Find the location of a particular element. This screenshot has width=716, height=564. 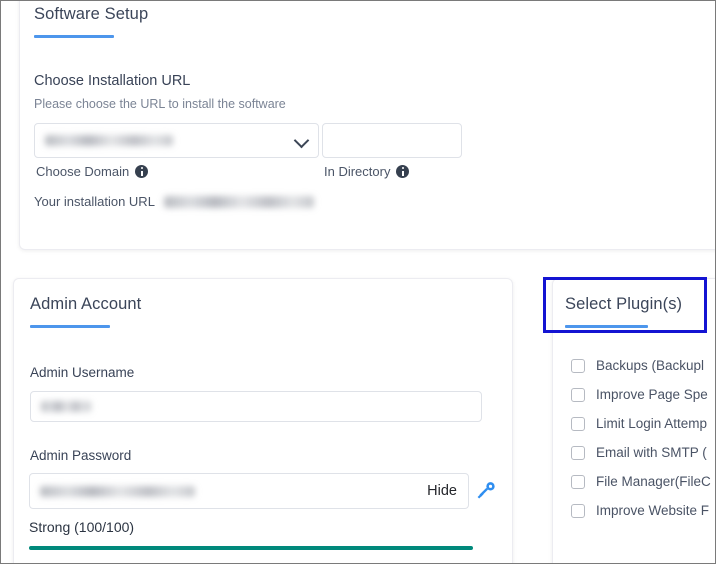

software-setup-heading: Software Setup is located at coordinates (91, 21).